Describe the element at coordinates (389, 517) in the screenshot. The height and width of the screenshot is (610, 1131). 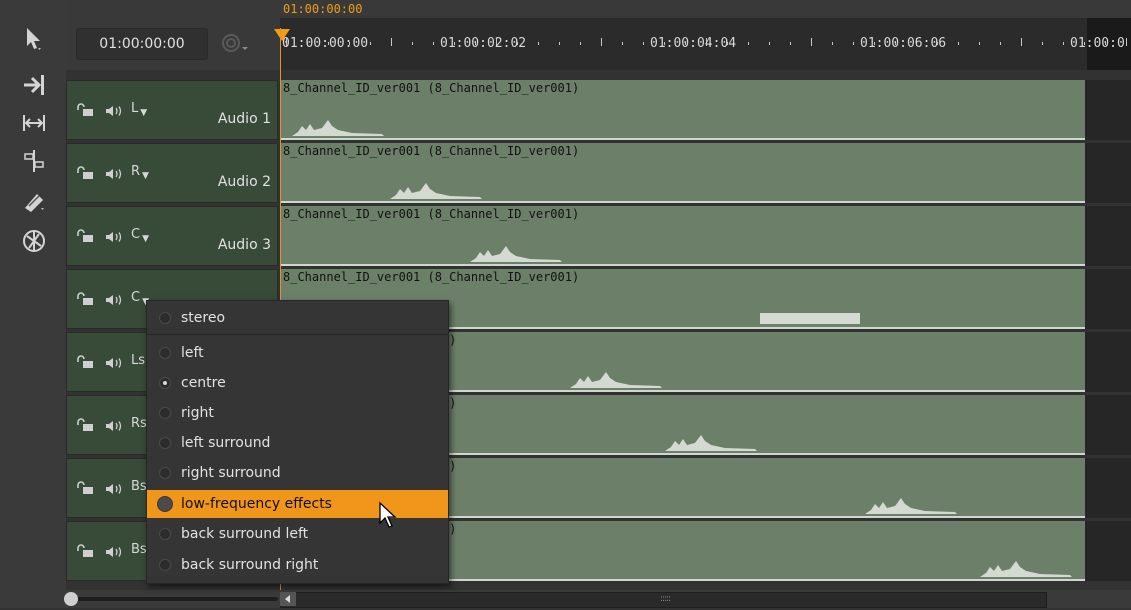
I see `mouse-cursor-icon` at that location.